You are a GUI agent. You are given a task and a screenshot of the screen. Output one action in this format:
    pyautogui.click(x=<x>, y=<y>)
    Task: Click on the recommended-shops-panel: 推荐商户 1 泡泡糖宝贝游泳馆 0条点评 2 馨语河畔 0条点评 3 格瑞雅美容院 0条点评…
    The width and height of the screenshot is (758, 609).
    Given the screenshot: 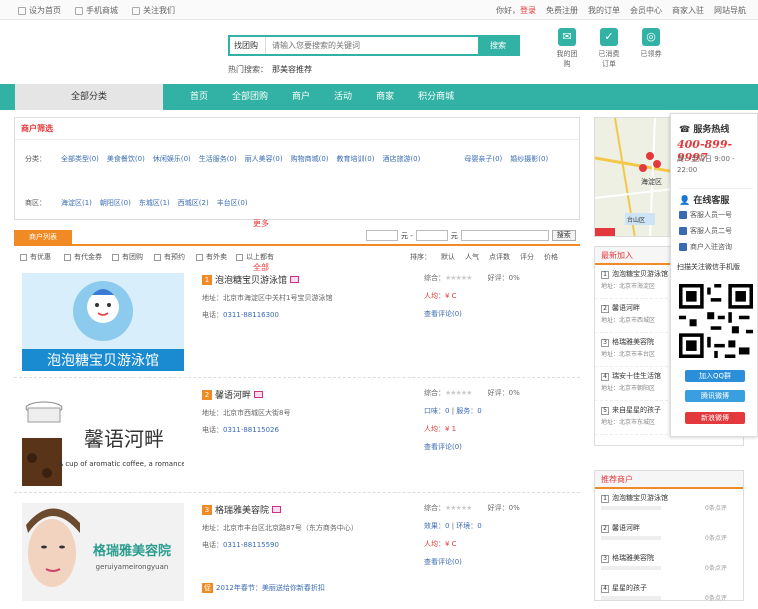 What is the action you would take?
    pyautogui.click(x=669, y=536)
    